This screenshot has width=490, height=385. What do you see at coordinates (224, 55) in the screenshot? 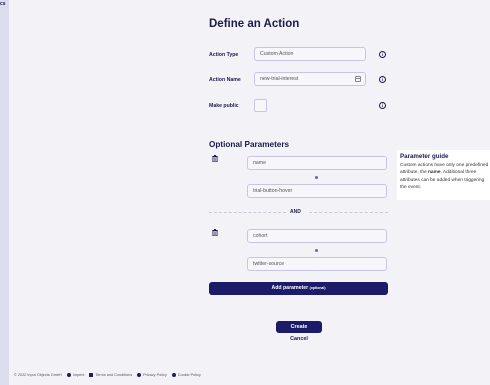
I see `action-type-label: Action Type` at bounding box center [224, 55].